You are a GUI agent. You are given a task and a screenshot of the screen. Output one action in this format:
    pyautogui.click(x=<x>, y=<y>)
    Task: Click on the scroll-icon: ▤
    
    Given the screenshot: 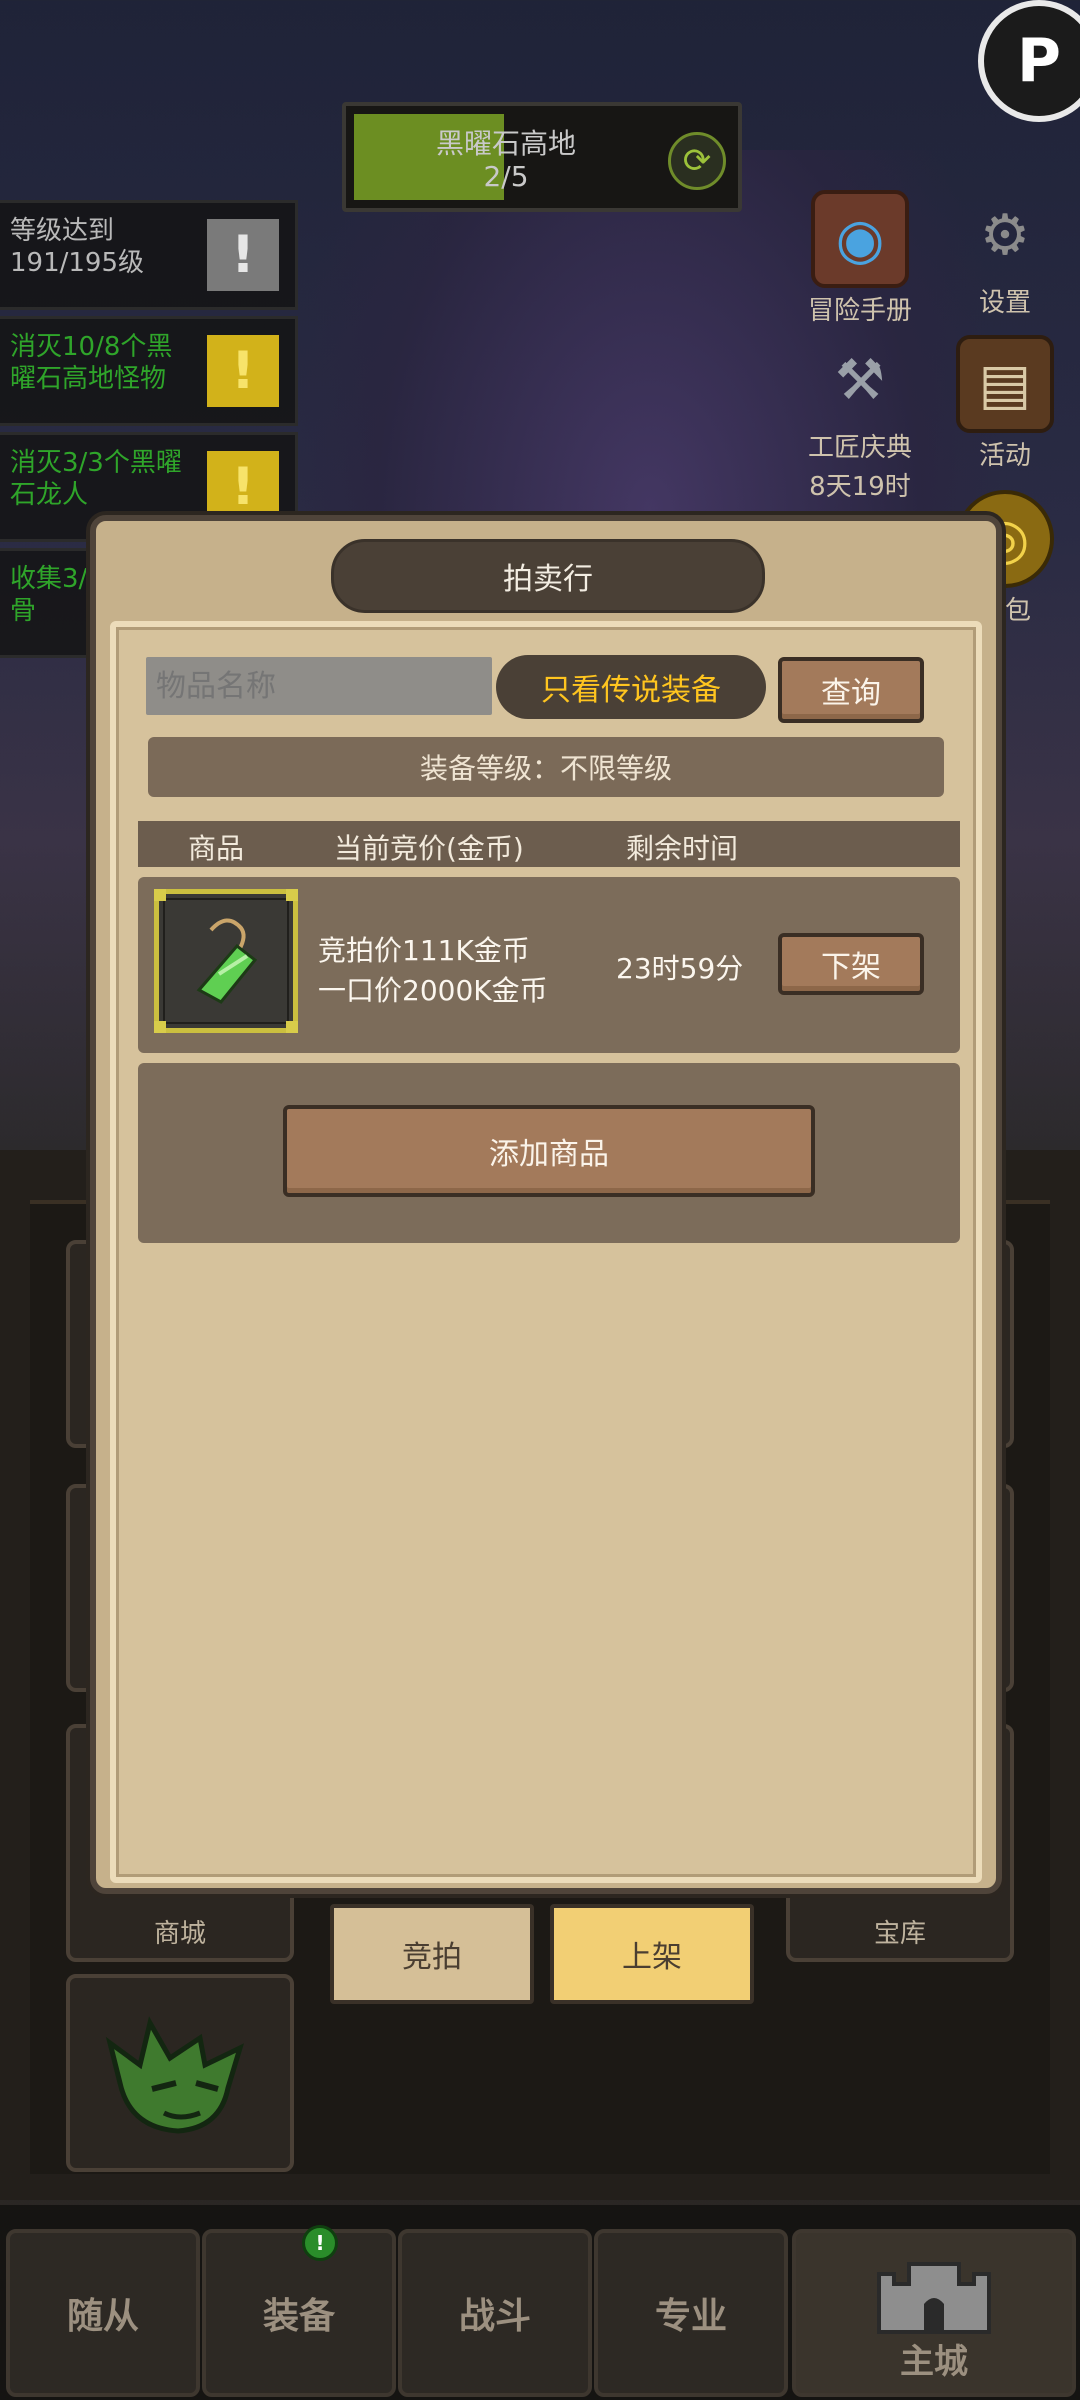 What is the action you would take?
    pyautogui.click(x=1005, y=384)
    